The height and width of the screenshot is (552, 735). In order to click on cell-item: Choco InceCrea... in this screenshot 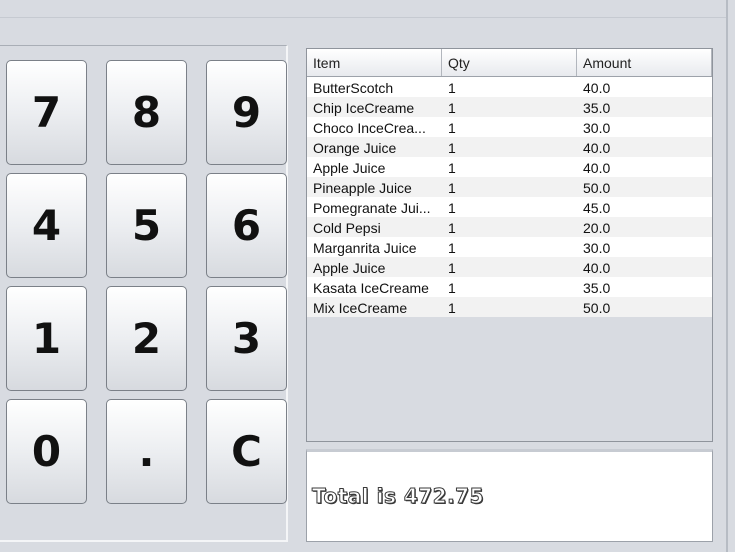, I will do `click(369, 128)`.